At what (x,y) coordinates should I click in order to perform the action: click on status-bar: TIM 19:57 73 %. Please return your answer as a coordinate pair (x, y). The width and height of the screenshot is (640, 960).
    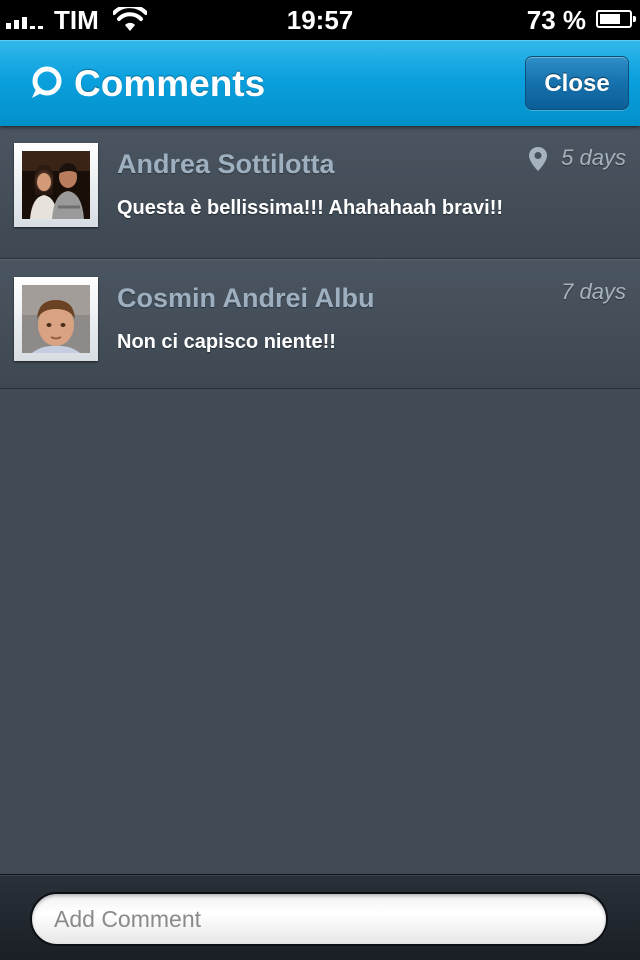
    Looking at the image, I should click on (320, 20).